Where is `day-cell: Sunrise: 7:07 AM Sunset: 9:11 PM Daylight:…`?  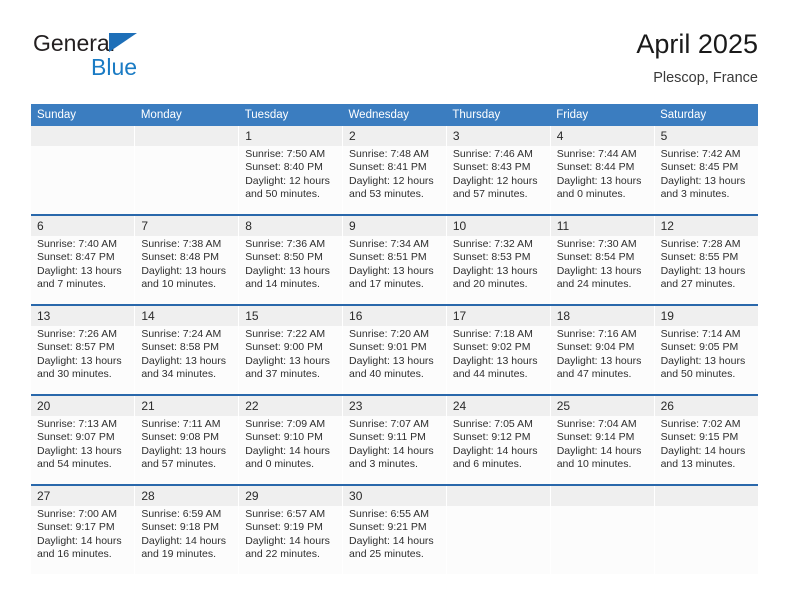 day-cell: Sunrise: 7:07 AM Sunset: 9:11 PM Daylight:… is located at coordinates (394, 450).